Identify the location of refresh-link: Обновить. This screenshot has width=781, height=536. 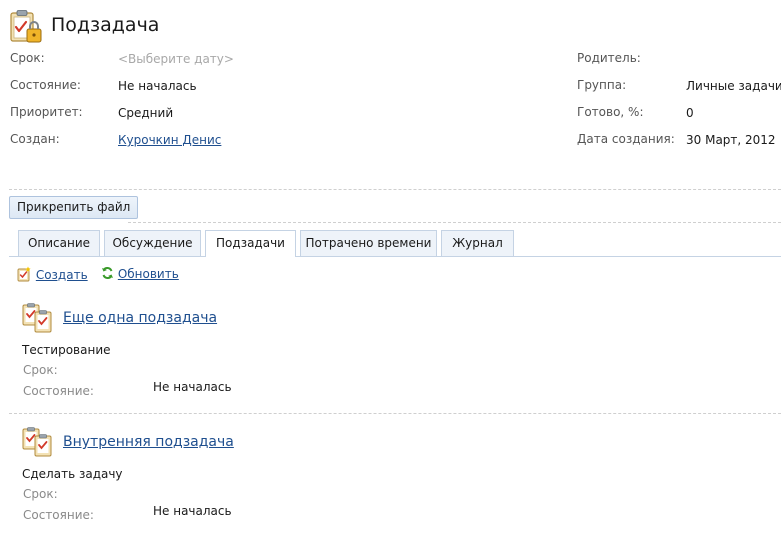
(148, 274).